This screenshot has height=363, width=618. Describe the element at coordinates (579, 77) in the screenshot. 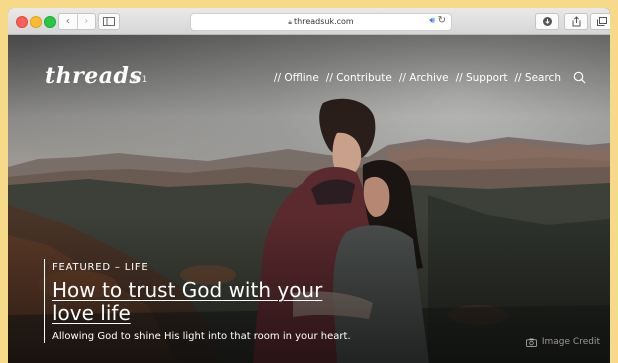

I see `search-icon` at that location.